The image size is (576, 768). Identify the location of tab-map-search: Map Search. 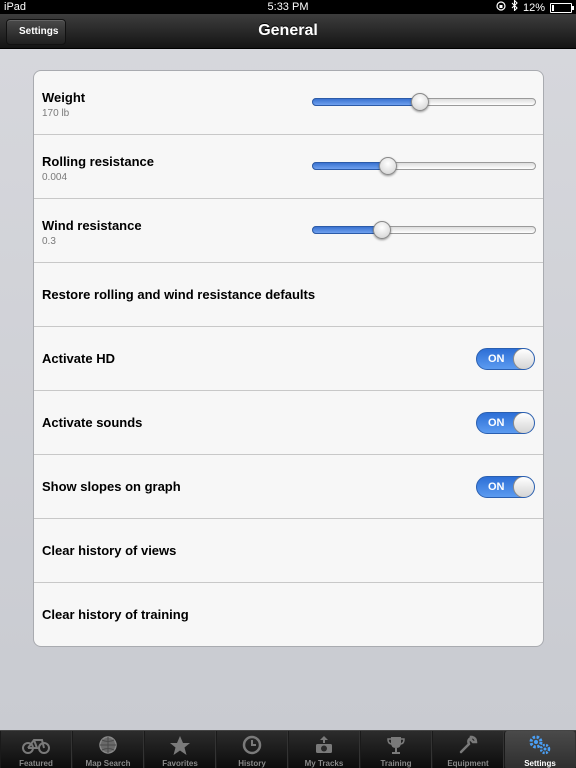
(108, 749).